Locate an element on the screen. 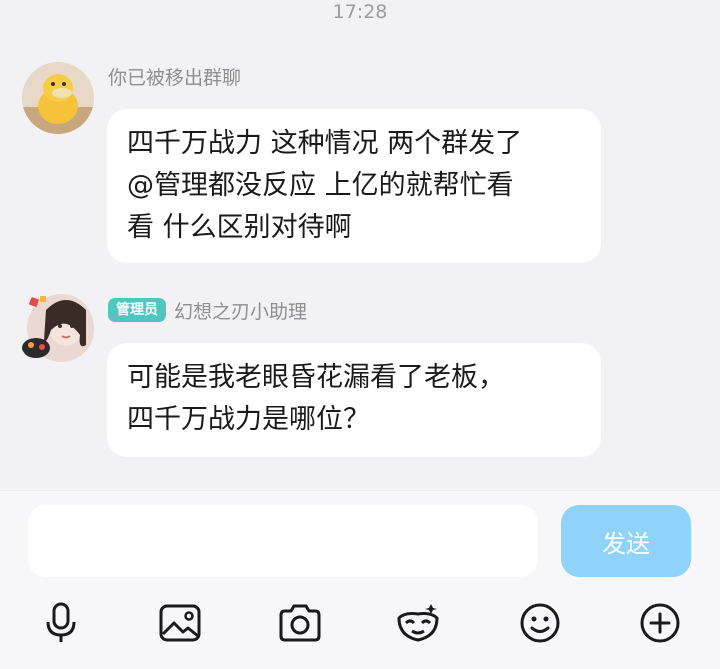 This screenshot has width=720, height=669. message-bubble: 可能是我老眼昏花漏看了老板， 四千万战力是哪位？ is located at coordinates (354, 400).